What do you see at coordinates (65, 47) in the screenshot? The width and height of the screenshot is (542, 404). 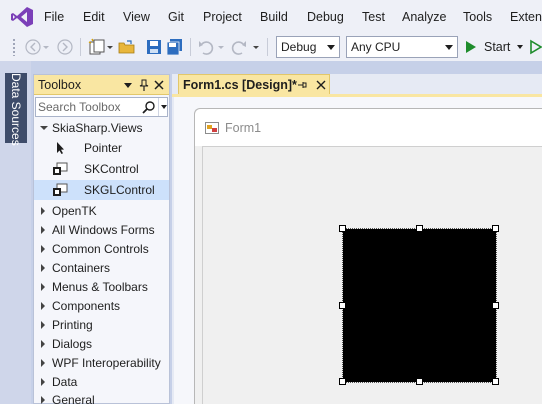 I see `navigate-forward-icon` at bounding box center [65, 47].